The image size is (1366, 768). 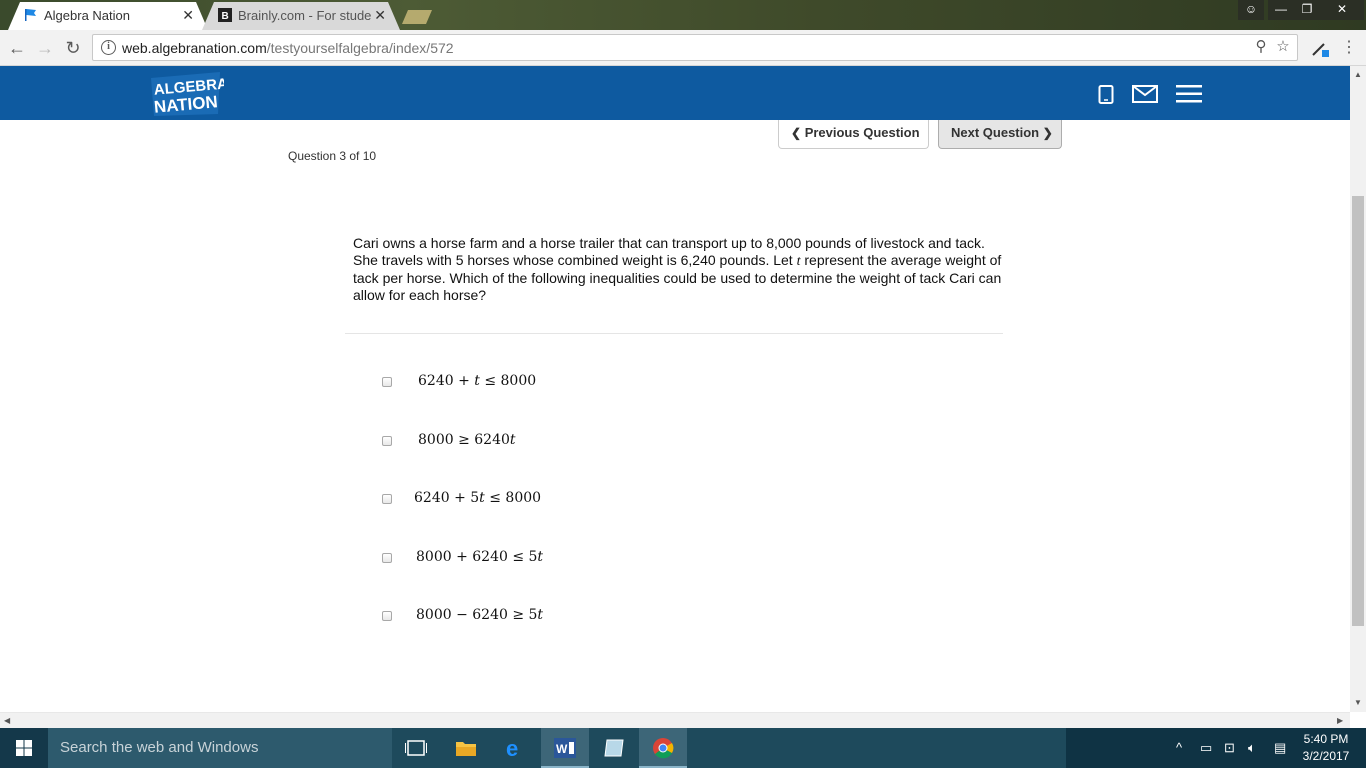 I want to click on algebra-nation-logo: ALGEBRA NATION, so click(x=186, y=94).